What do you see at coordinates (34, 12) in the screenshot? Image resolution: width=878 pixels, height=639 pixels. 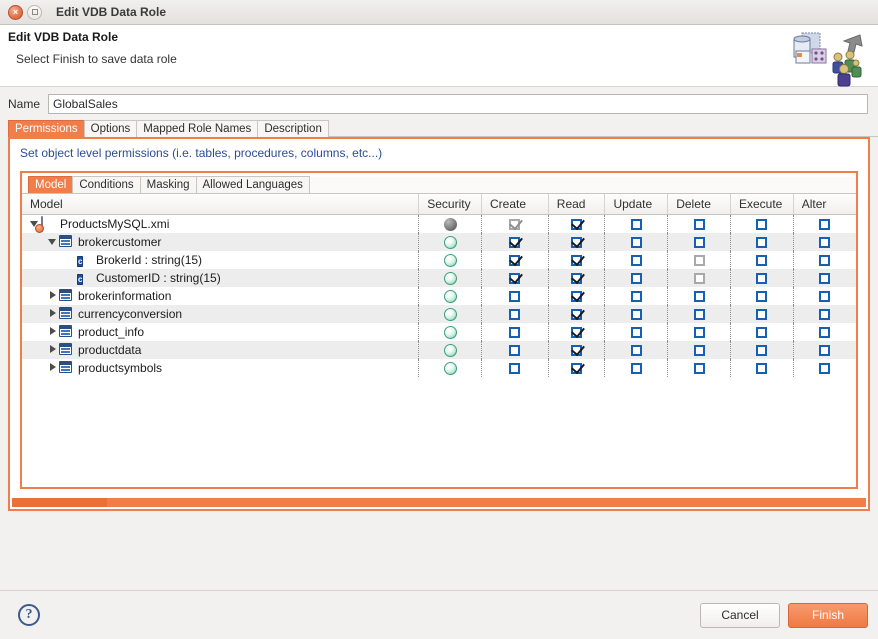 I see `maximize-icon` at bounding box center [34, 12].